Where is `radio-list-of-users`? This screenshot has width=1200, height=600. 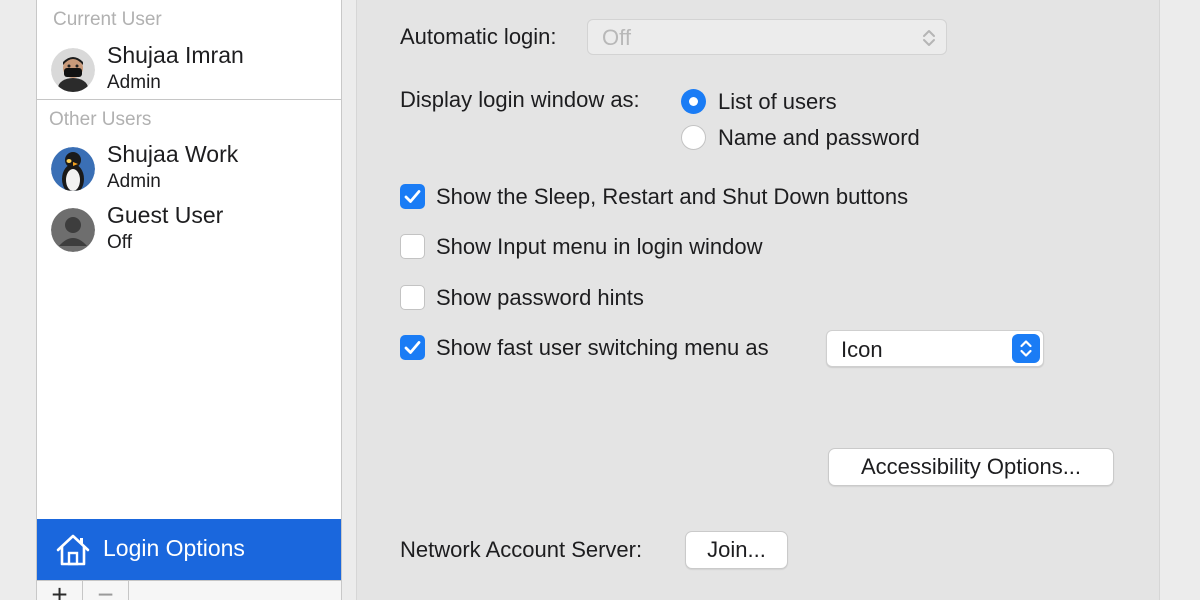
radio-list-of-users is located at coordinates (693, 101).